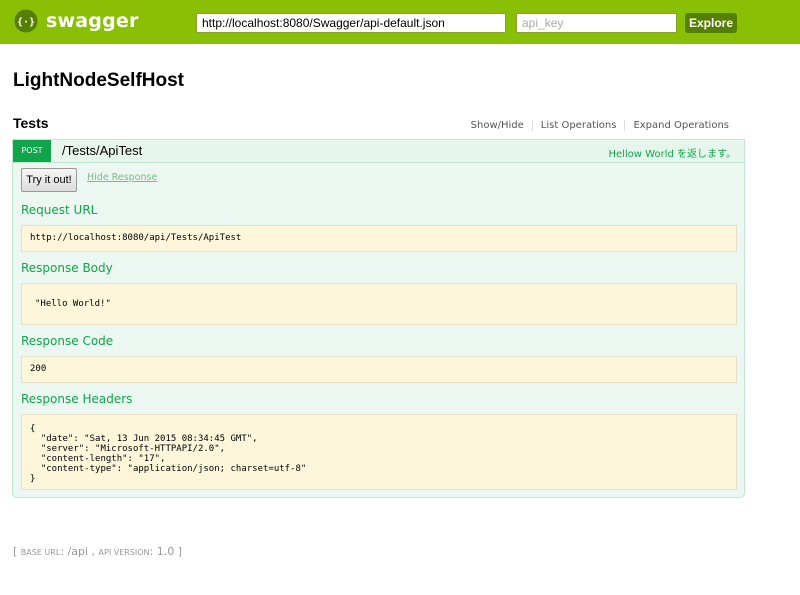 The height and width of the screenshot is (595, 800). What do you see at coordinates (32, 151) in the screenshot?
I see `http-method-badge: POST` at bounding box center [32, 151].